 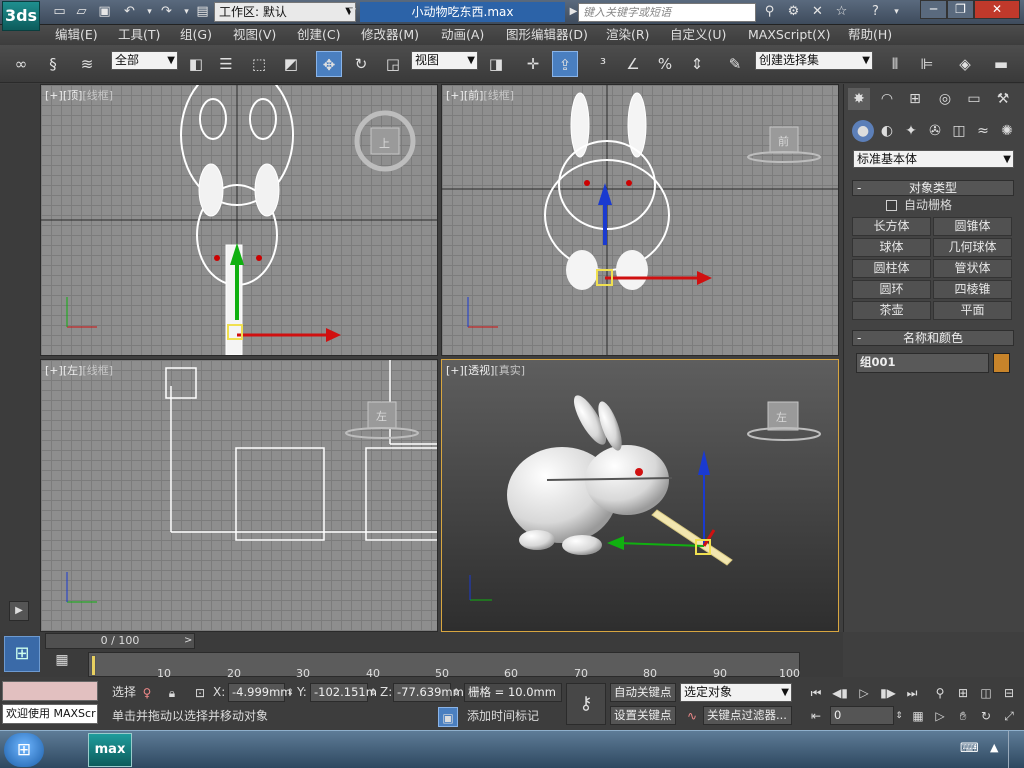 What do you see at coordinates (891, 289) in the screenshot?
I see `torus-button: 圆环` at bounding box center [891, 289].